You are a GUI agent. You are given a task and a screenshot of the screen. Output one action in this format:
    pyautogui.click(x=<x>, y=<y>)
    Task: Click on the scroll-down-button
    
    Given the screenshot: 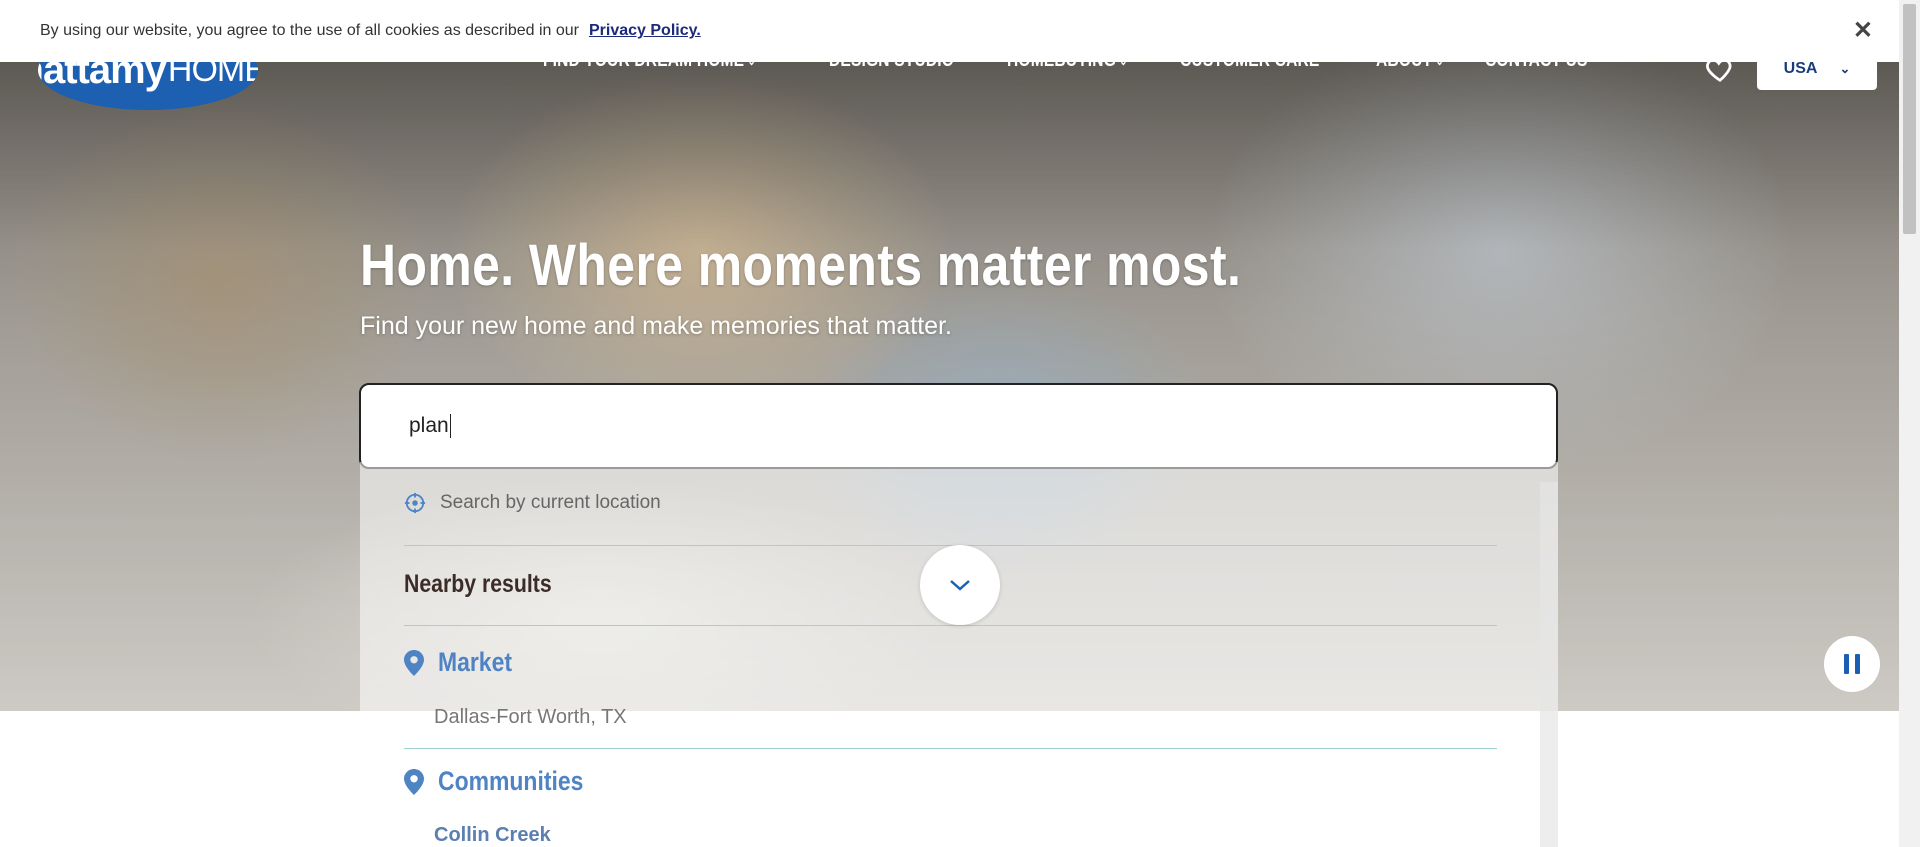 What is the action you would take?
    pyautogui.click(x=960, y=585)
    